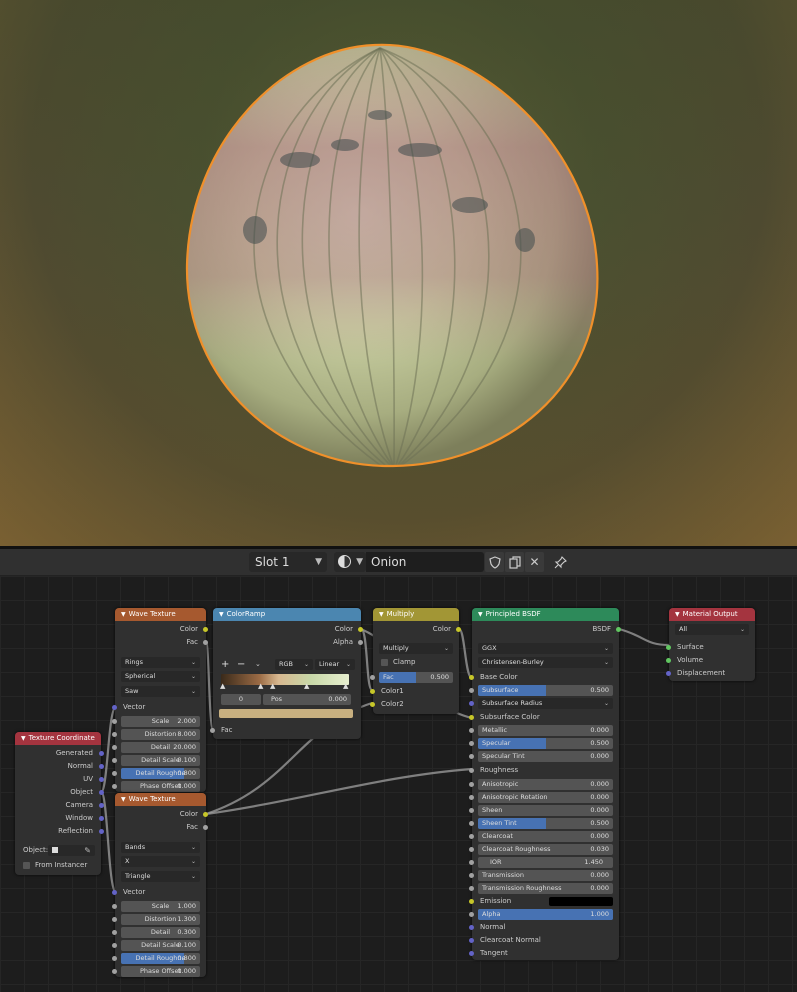 The height and width of the screenshot is (992, 797). What do you see at coordinates (712, 614) in the screenshot?
I see `node-header: ▼ Material Output` at bounding box center [712, 614].